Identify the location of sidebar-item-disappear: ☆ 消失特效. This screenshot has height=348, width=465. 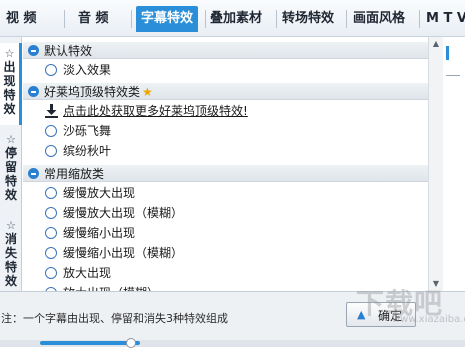
(11, 253).